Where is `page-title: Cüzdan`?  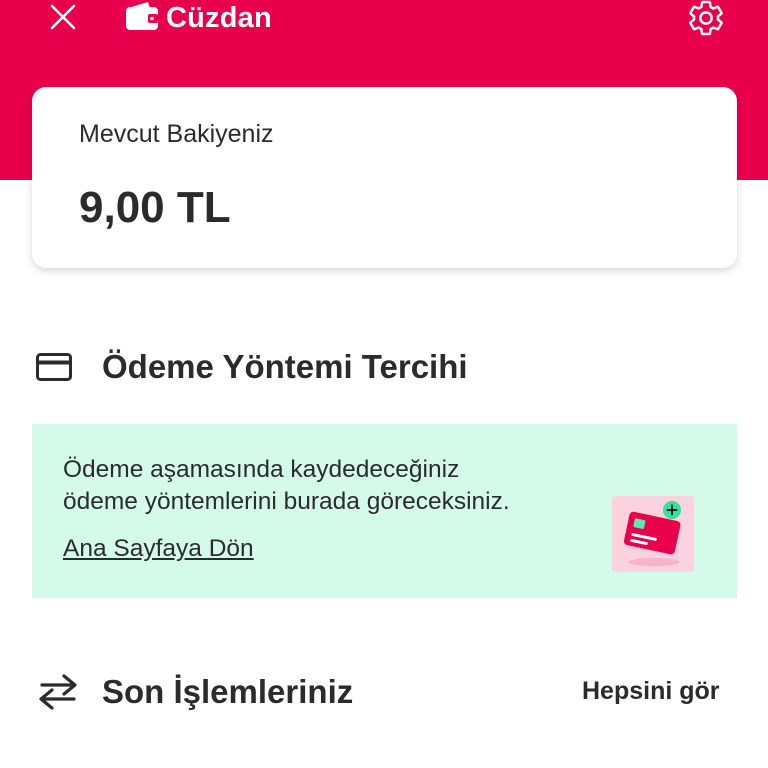 page-title: Cüzdan is located at coordinates (219, 17).